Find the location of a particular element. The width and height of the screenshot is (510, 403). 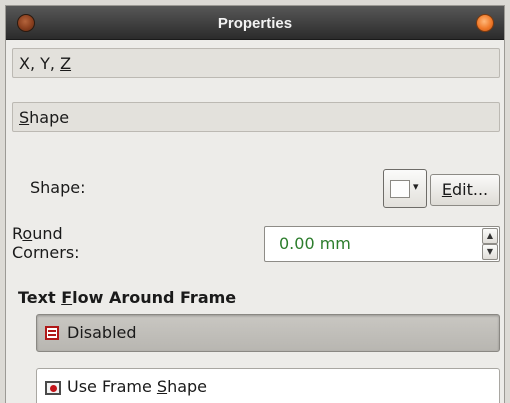

round-label-key: o is located at coordinates (27, 233).